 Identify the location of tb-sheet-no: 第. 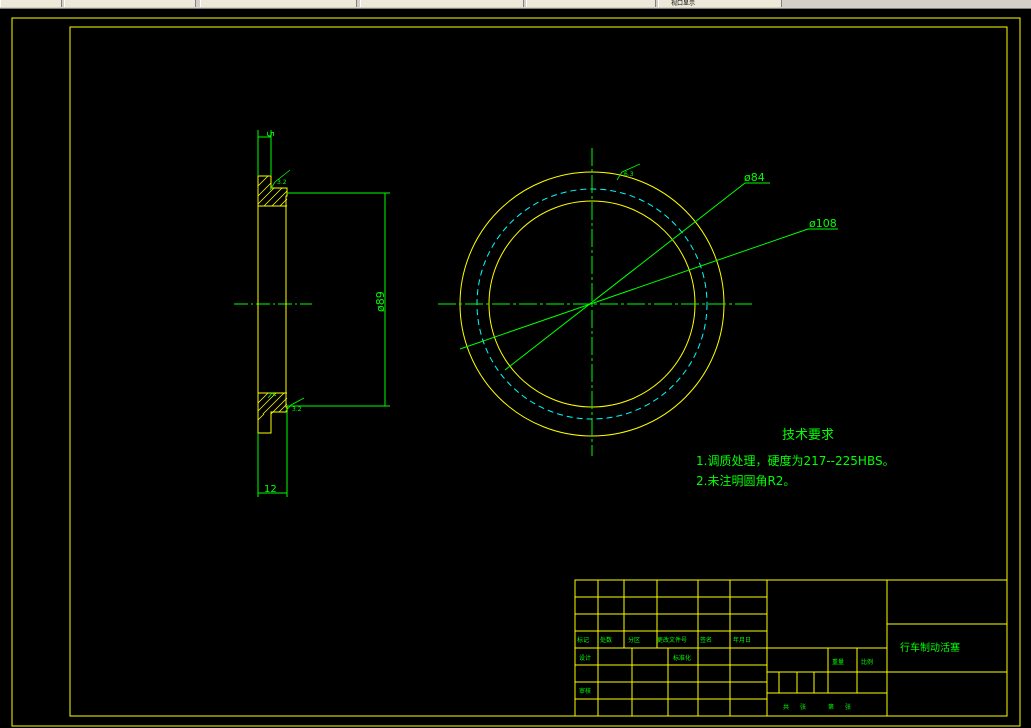
(831, 707).